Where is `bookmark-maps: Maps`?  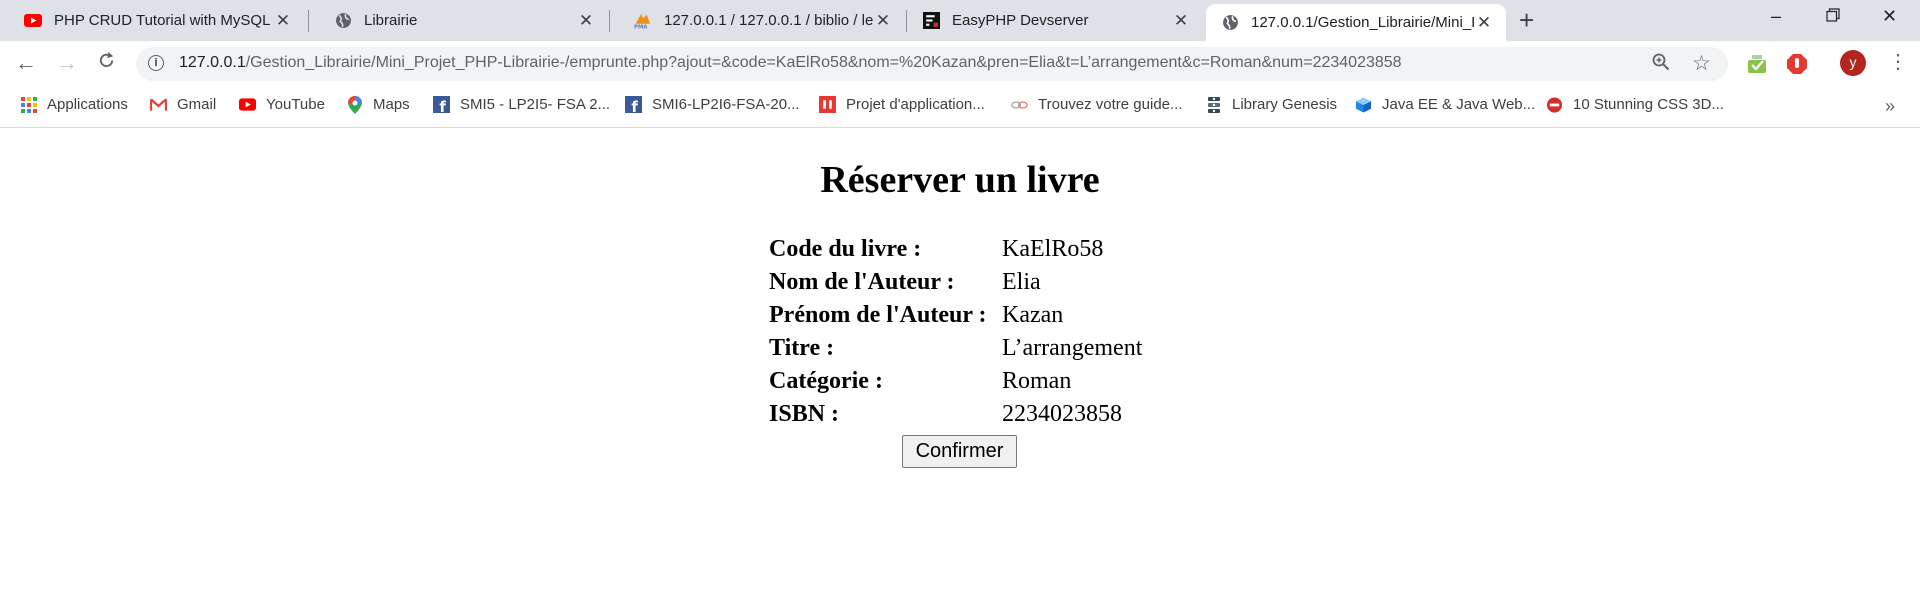 bookmark-maps: Maps is located at coordinates (378, 104).